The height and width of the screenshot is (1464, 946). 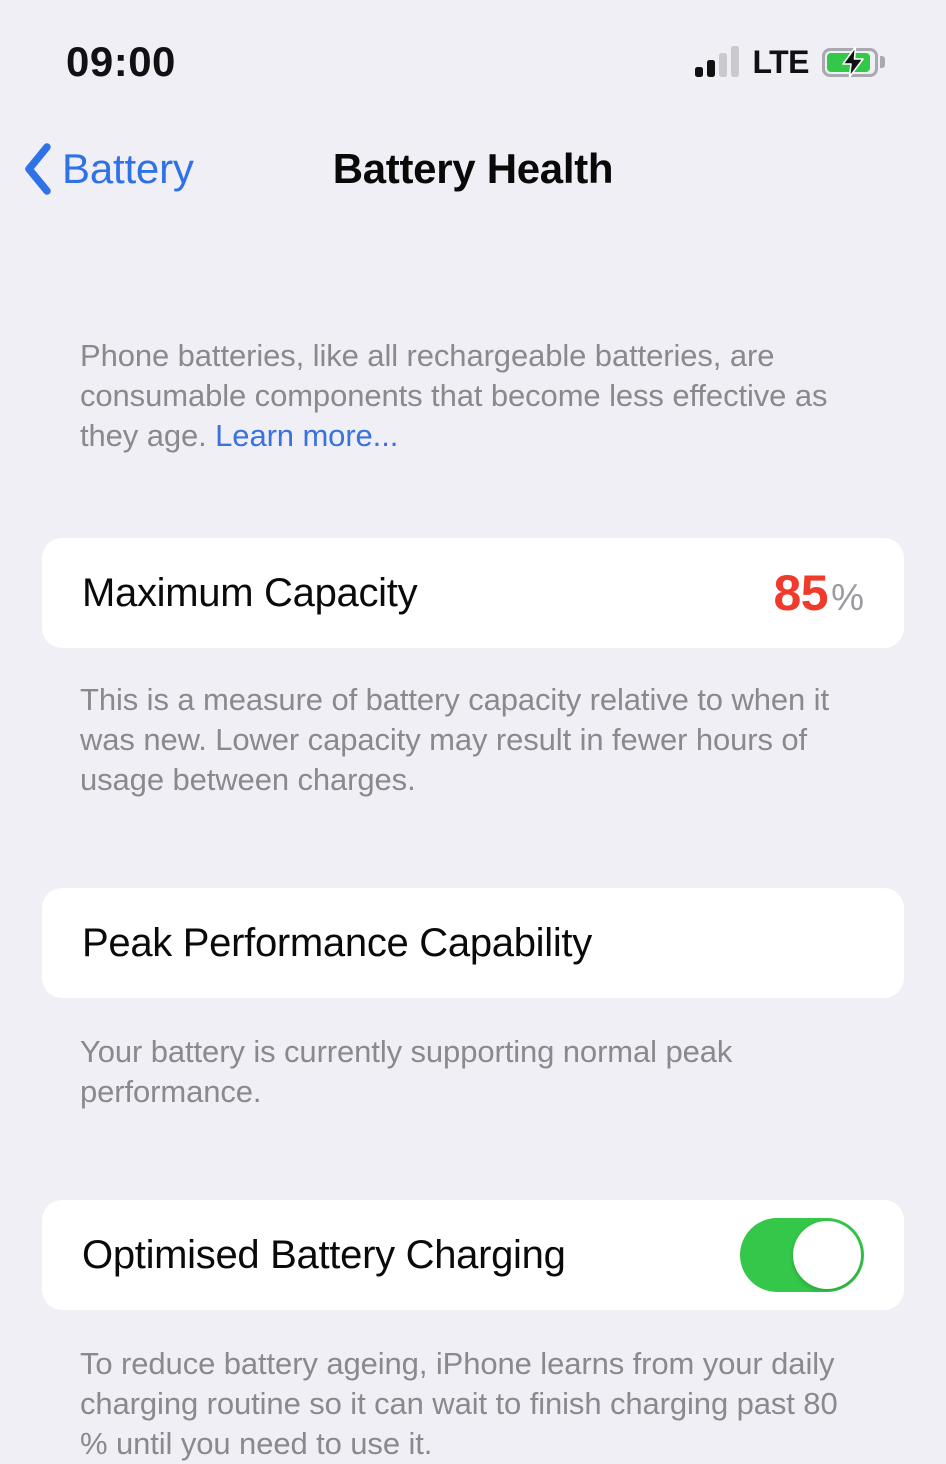 I want to click on optimised-battery-charging-label: Optimised Battery Charging, so click(x=324, y=1255).